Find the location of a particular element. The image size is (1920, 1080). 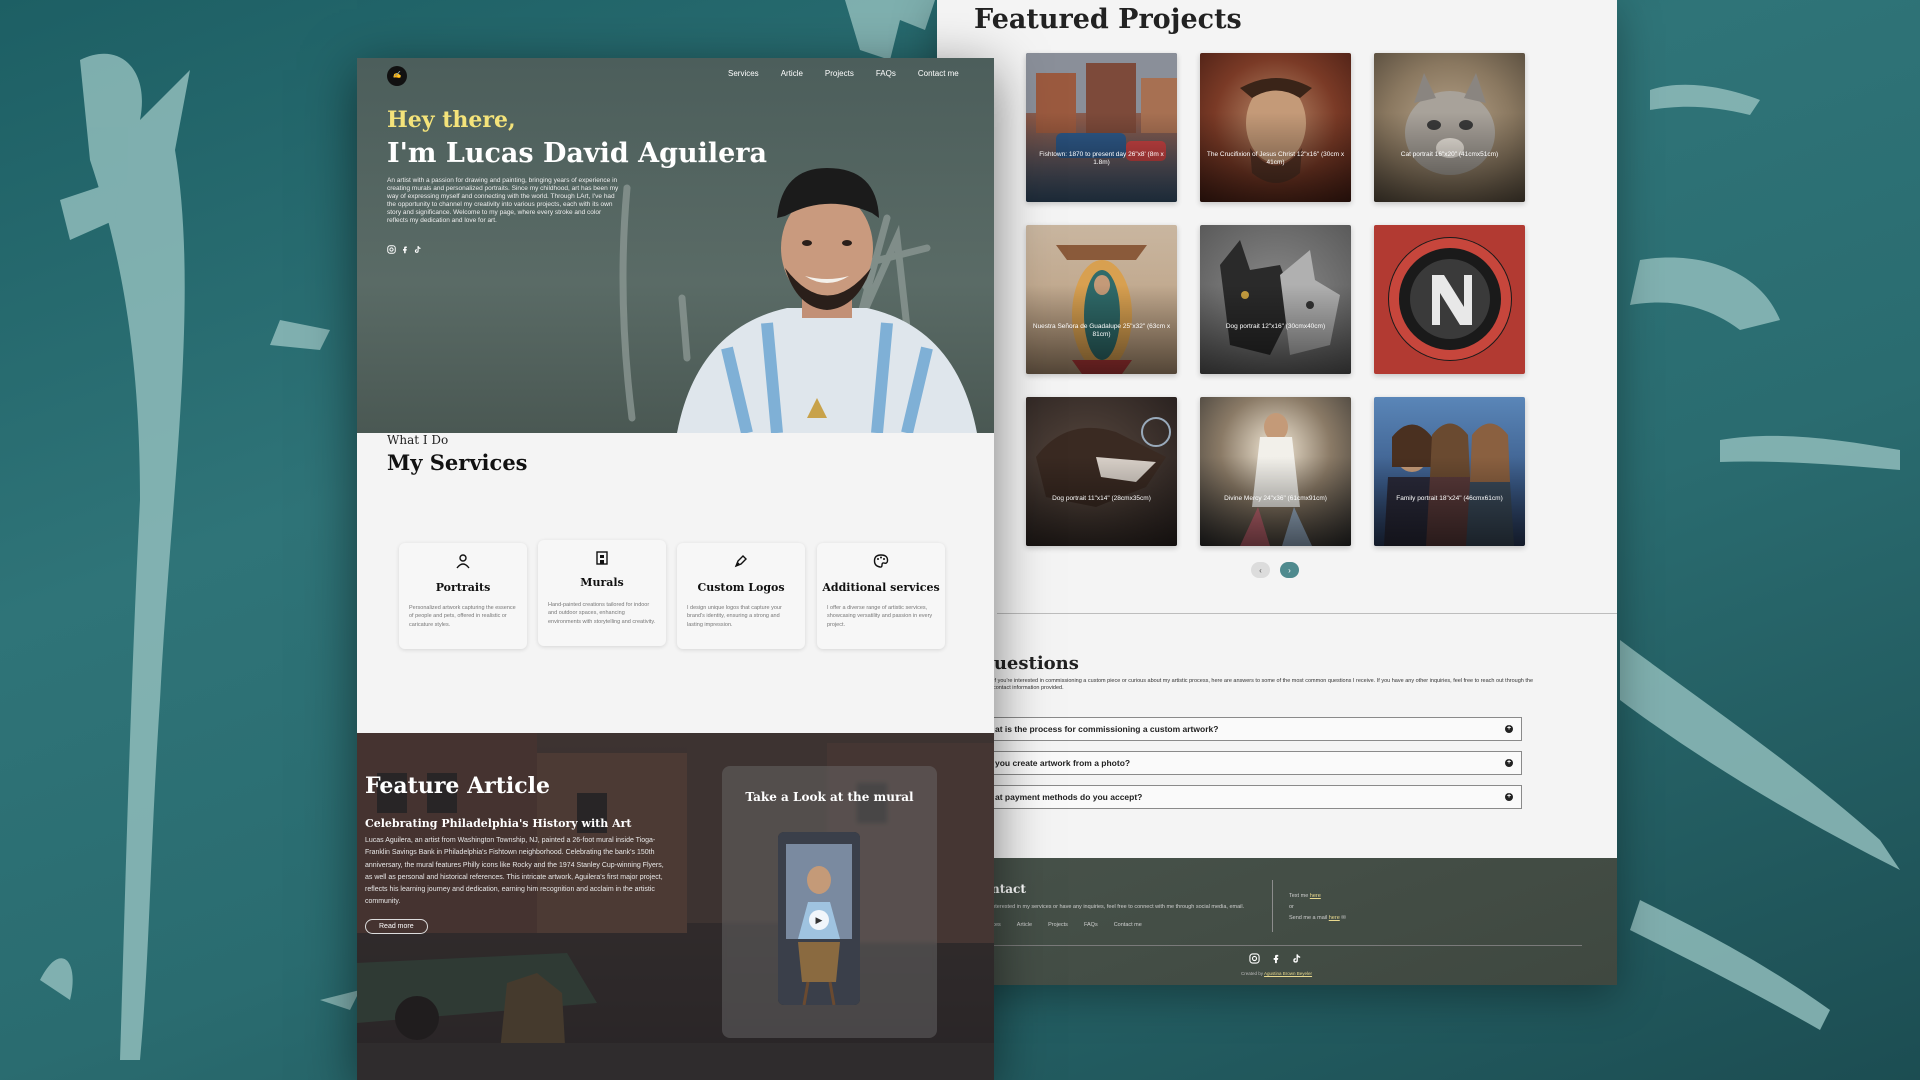

hero-greeting: Hey there, is located at coordinates (451, 120).